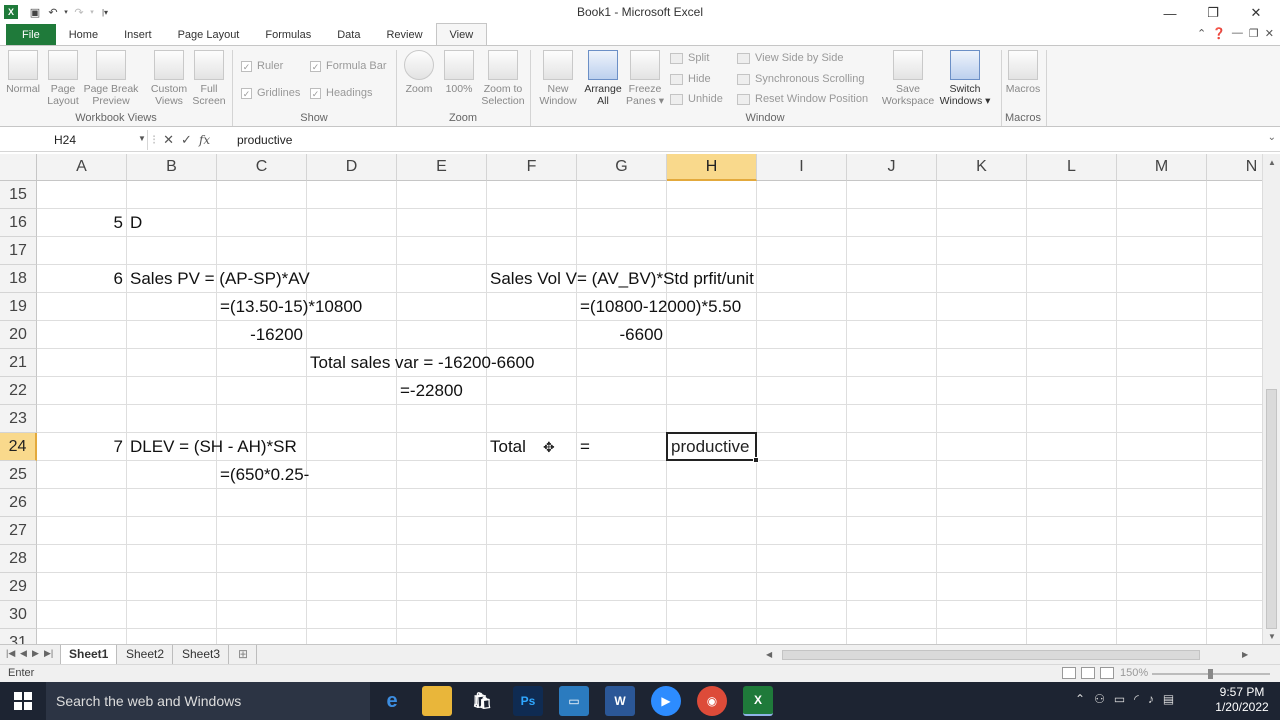 The width and height of the screenshot is (1280, 720). What do you see at coordinates (1107, 673) in the screenshot?
I see `page-break-shortcut-icon` at bounding box center [1107, 673].